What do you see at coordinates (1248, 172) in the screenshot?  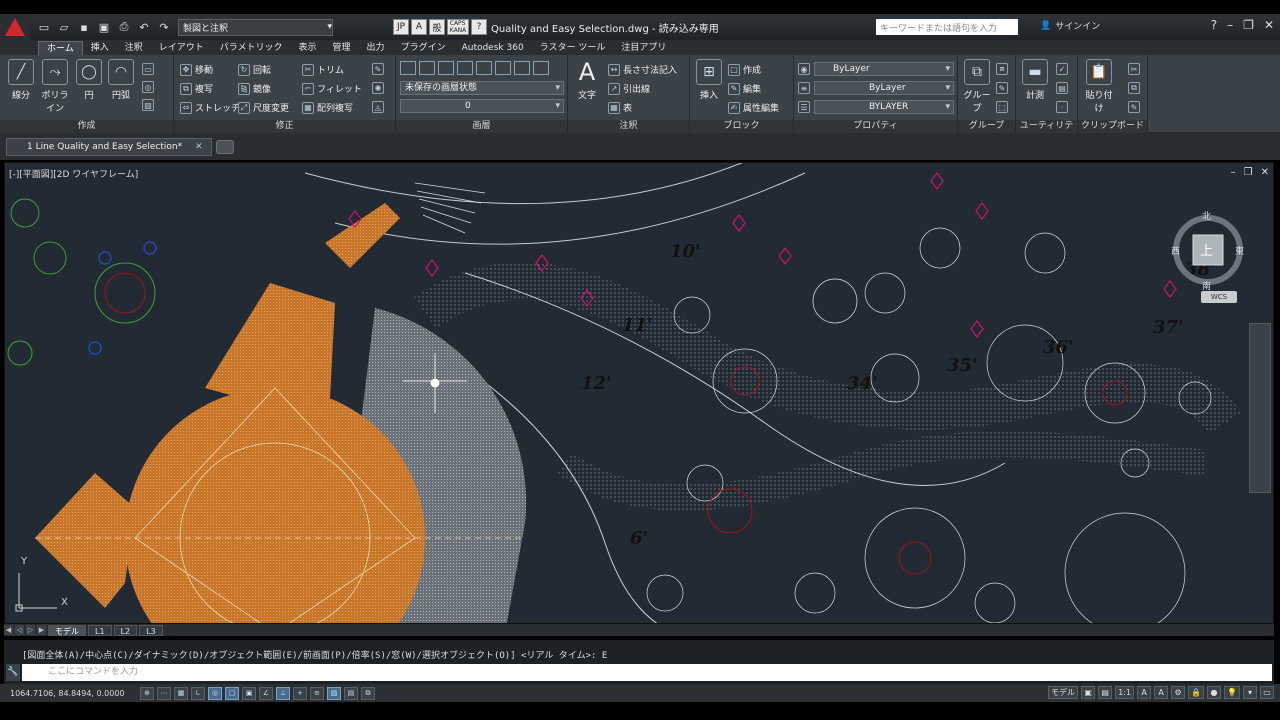 I see `viewport-restore-button: ❐` at bounding box center [1248, 172].